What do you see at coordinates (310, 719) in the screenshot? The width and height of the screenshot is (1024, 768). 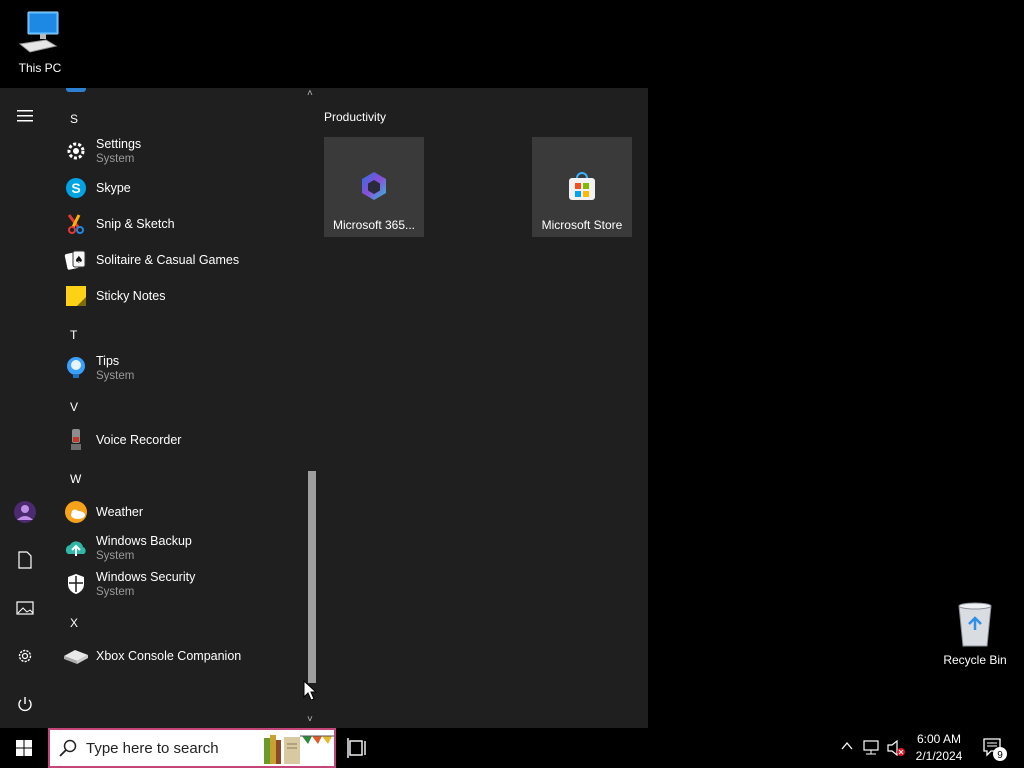 I see `scroll-down-arrow-icon: ˅` at bounding box center [310, 719].